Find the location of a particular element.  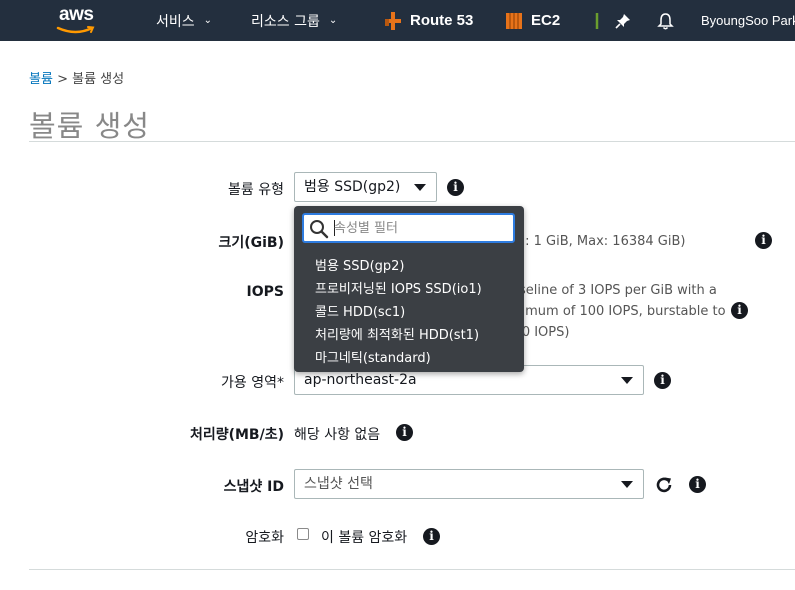

route53-icon is located at coordinates (393, 20).